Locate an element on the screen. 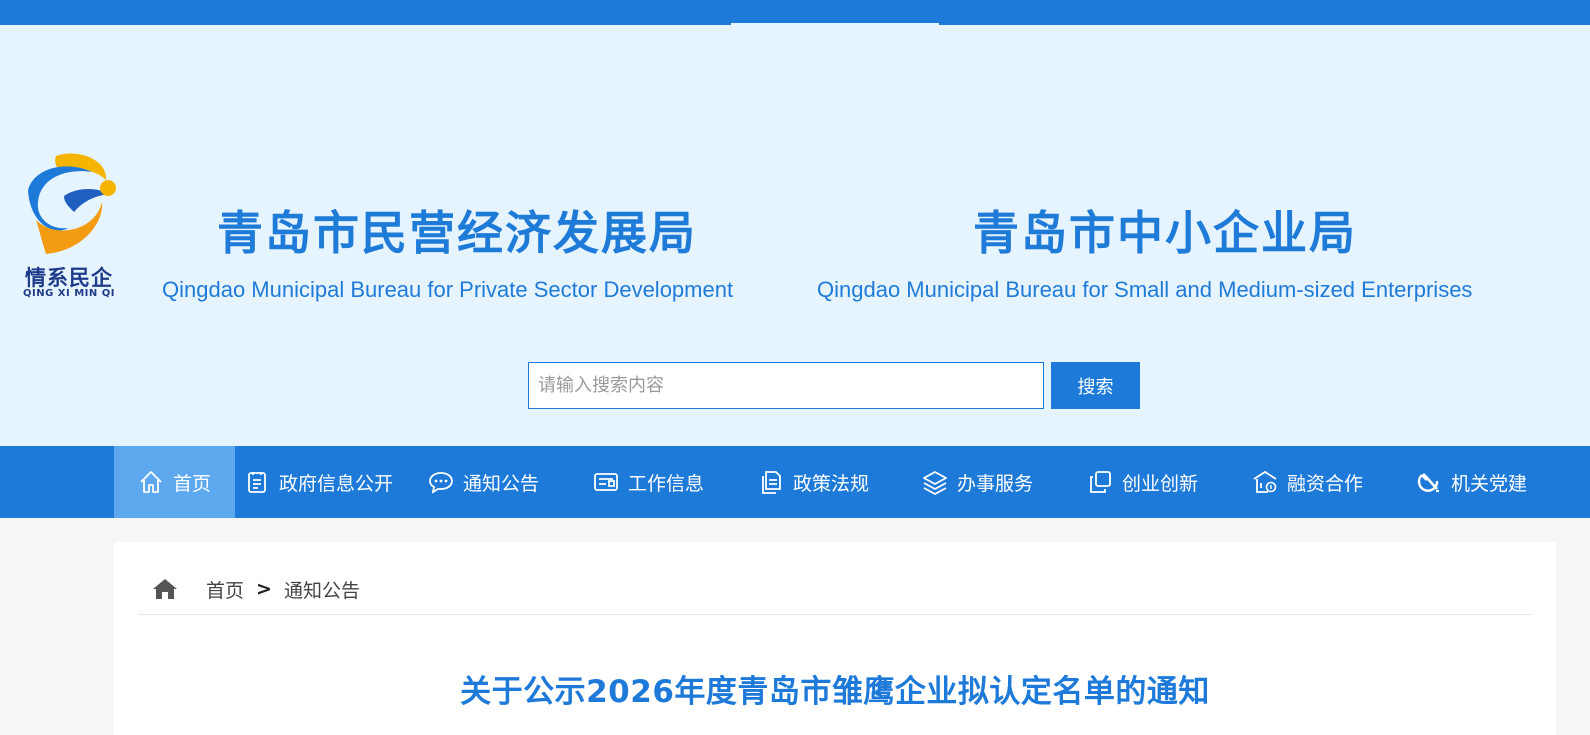 This screenshot has height=735, width=1590. nav-item-gov-info: 政府信息公开 is located at coordinates (318, 482).